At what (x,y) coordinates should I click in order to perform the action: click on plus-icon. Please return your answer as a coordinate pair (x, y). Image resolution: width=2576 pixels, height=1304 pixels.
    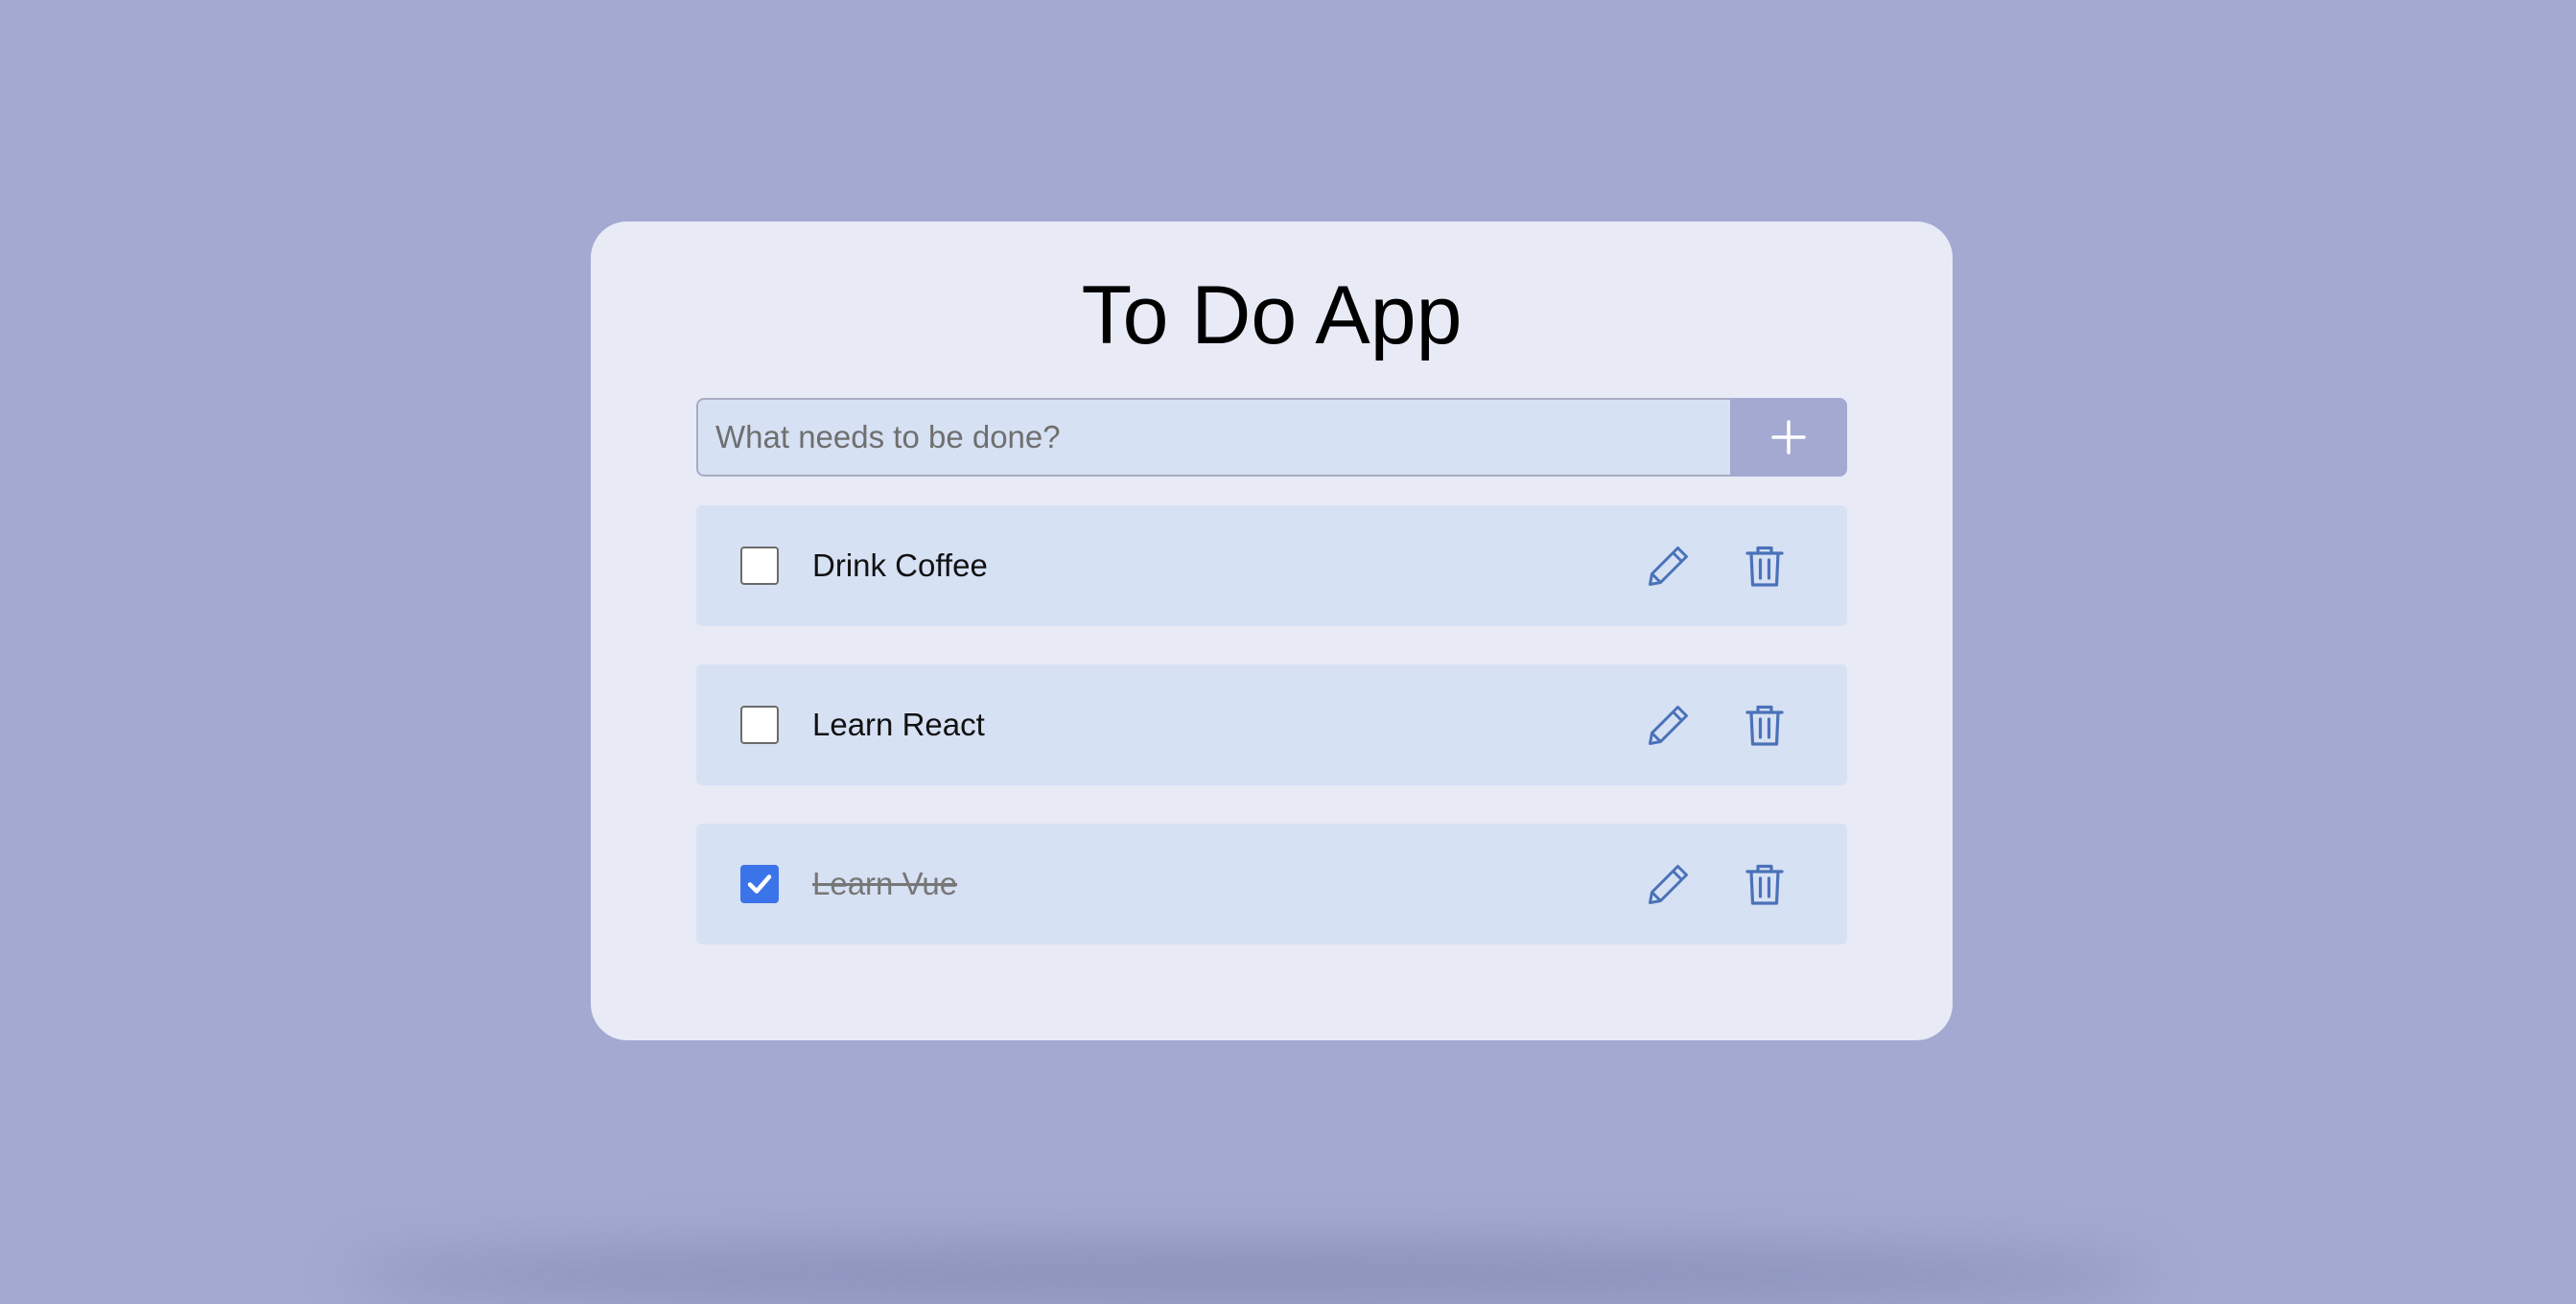
    Looking at the image, I should click on (1788, 437).